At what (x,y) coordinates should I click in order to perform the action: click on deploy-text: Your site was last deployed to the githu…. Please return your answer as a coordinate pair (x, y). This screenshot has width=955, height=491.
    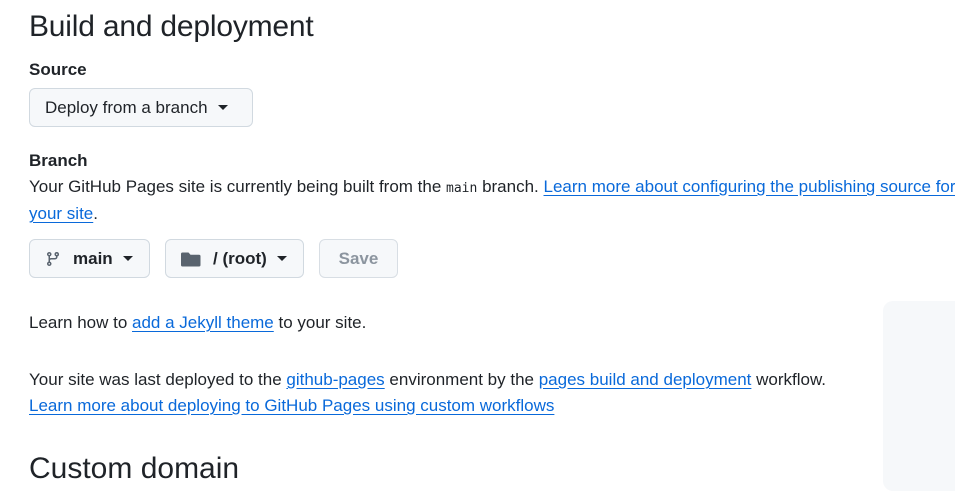
    Looking at the image, I should click on (427, 380).